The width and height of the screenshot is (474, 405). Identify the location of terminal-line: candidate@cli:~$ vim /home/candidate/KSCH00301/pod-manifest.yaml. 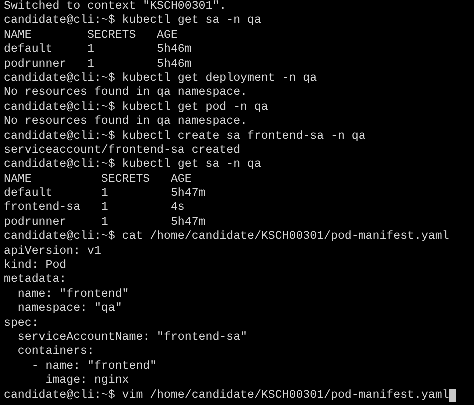
(227, 395).